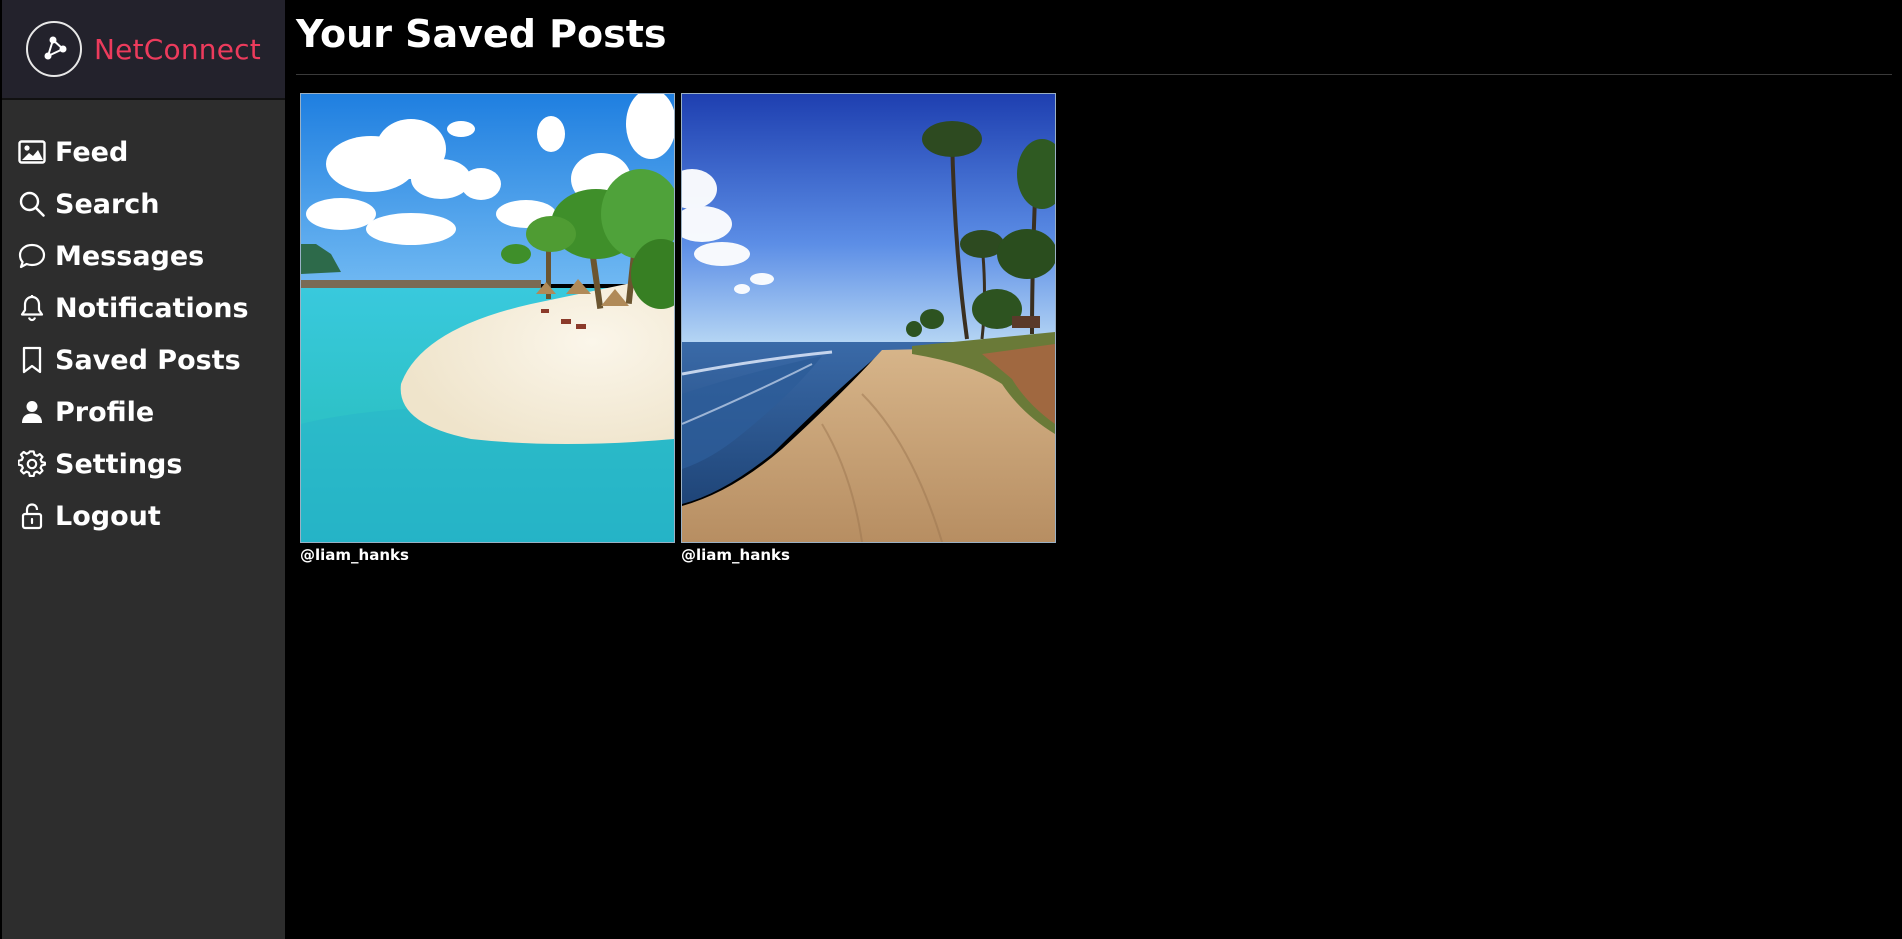 The image size is (1902, 939). What do you see at coordinates (32, 412) in the screenshot?
I see `person-icon` at bounding box center [32, 412].